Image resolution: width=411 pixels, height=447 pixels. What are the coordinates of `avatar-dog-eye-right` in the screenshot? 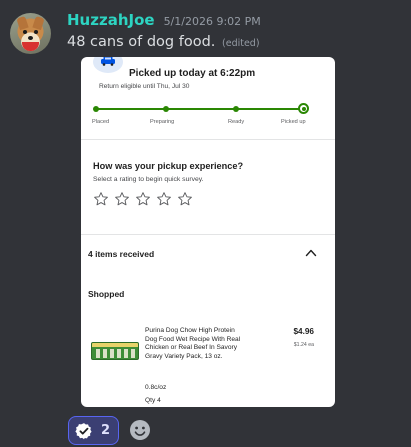 It's located at (36, 32).